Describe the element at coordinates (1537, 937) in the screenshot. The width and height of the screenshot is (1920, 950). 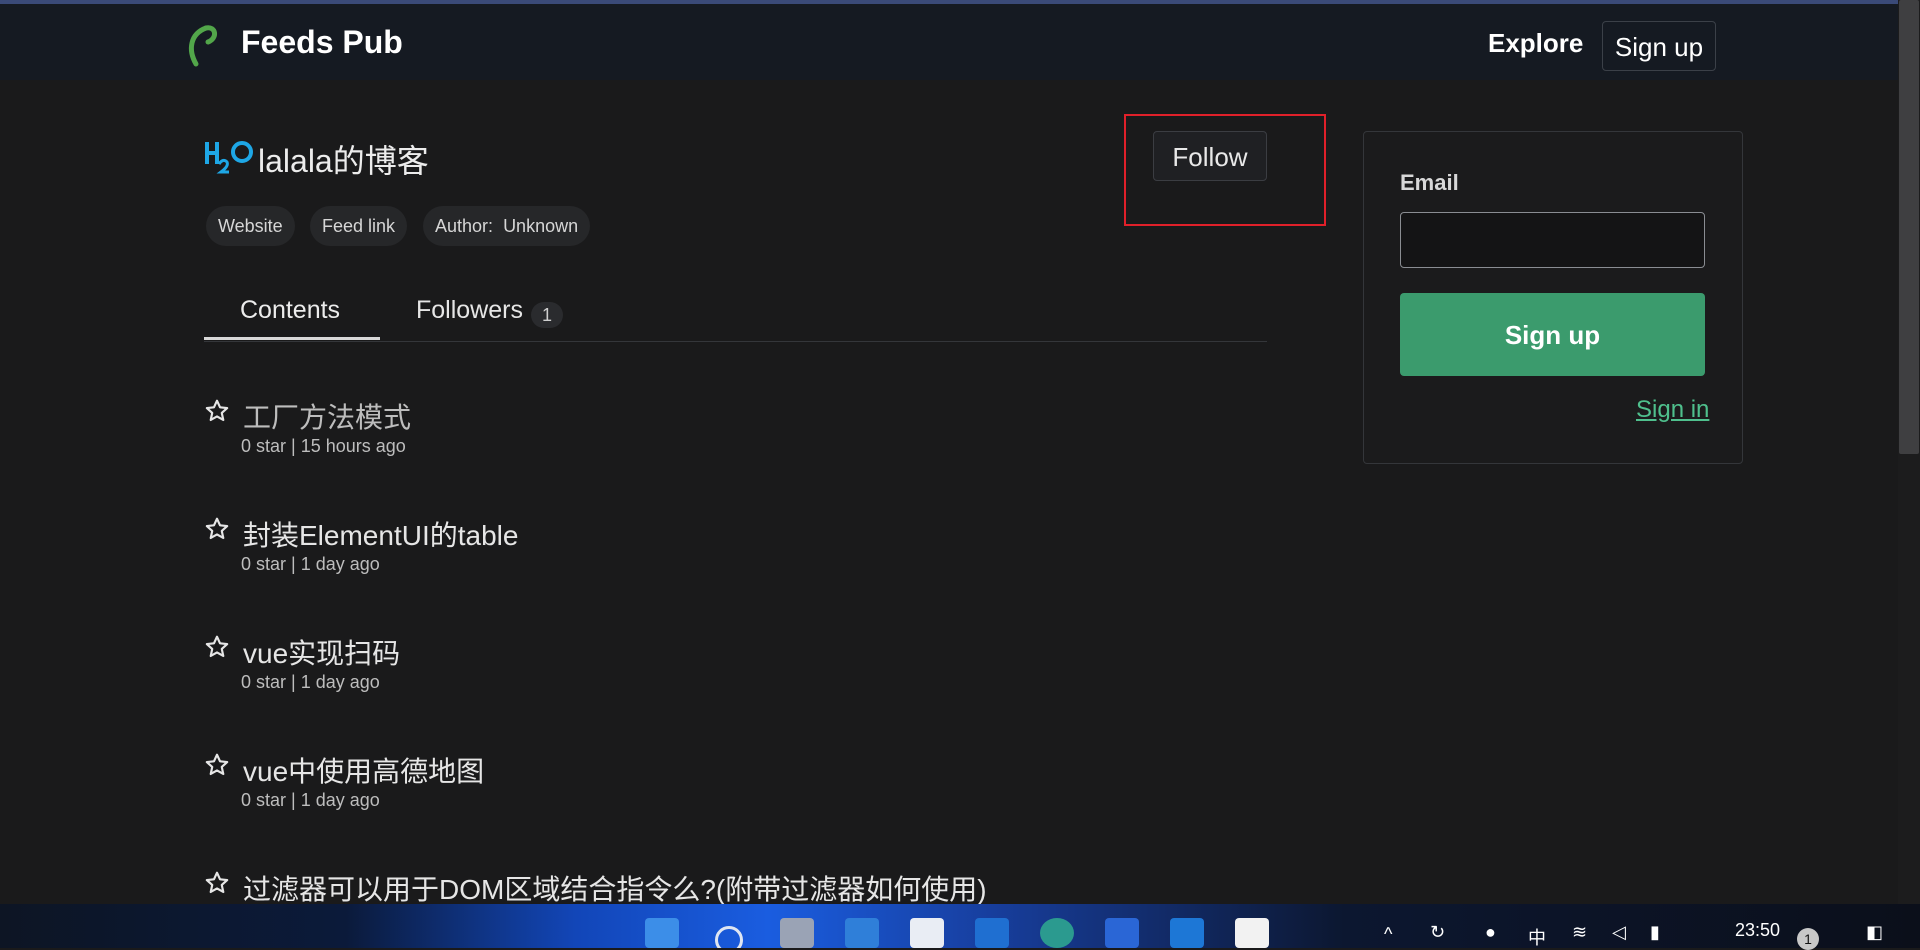
I see `ime-indicator: 中` at that location.